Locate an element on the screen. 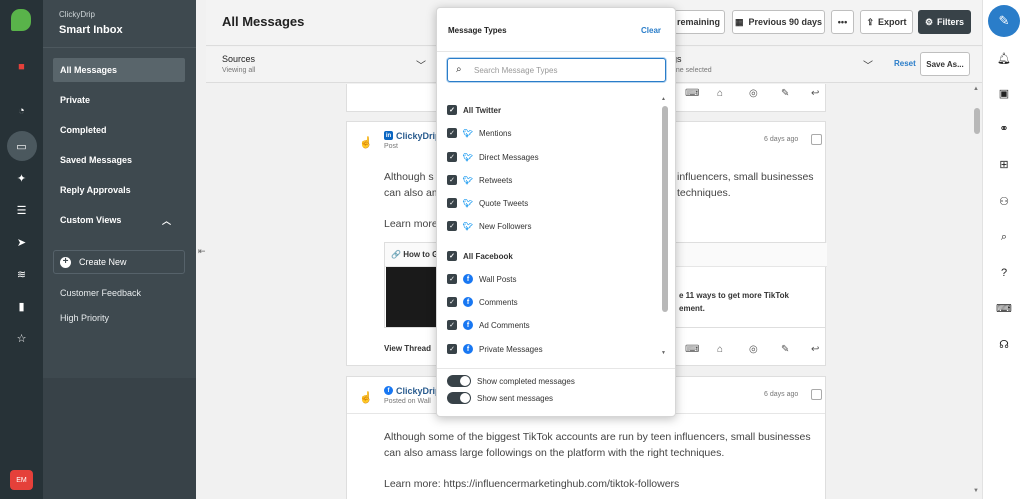 Image resolution: width=1024 pixels, height=499 pixels. search-message-types-field: ⌕ is located at coordinates (556, 70).